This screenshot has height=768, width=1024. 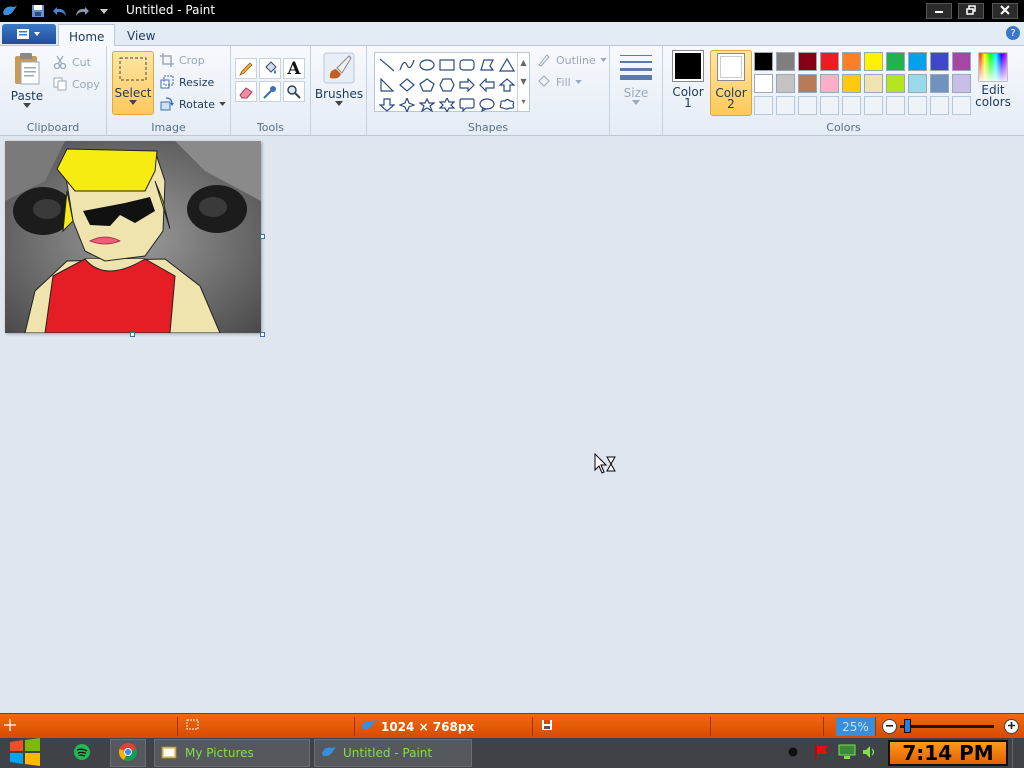 What do you see at coordinates (141, 35) in the screenshot?
I see `tab-view: View` at bounding box center [141, 35].